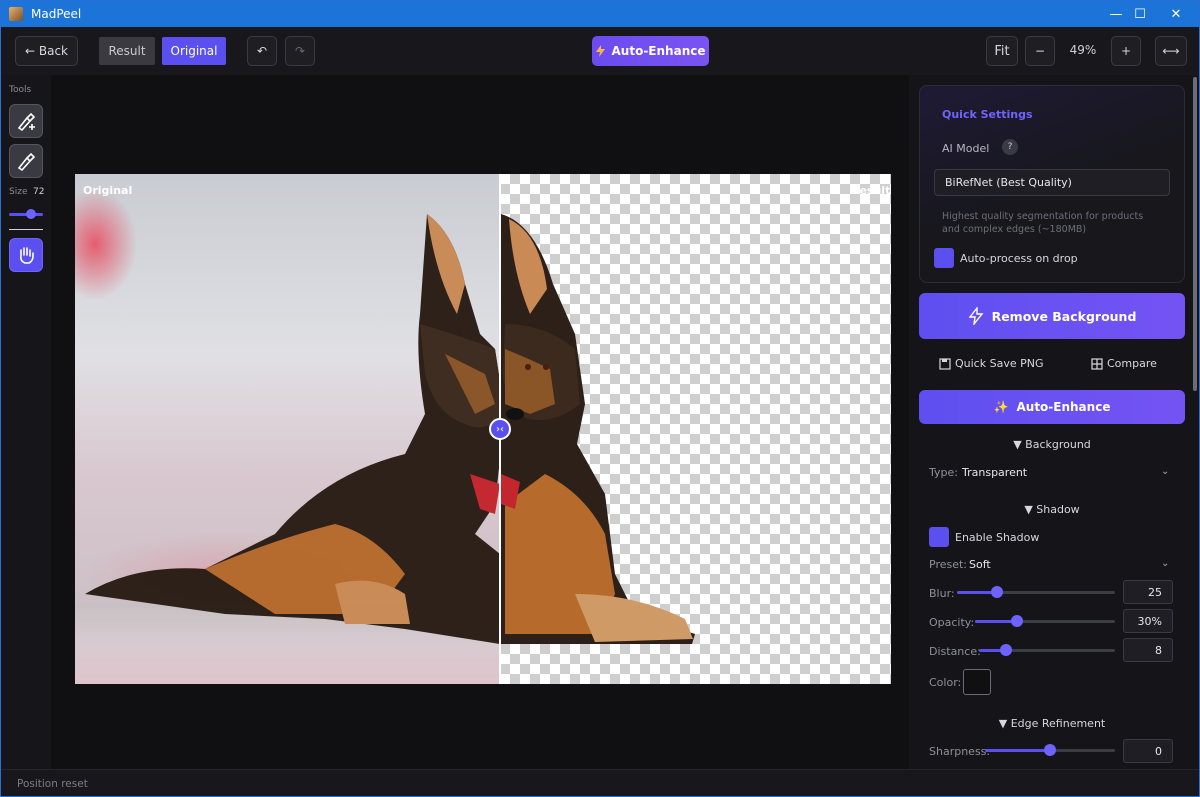  What do you see at coordinates (1047, 650) in the screenshot?
I see `distance-slider` at bounding box center [1047, 650].